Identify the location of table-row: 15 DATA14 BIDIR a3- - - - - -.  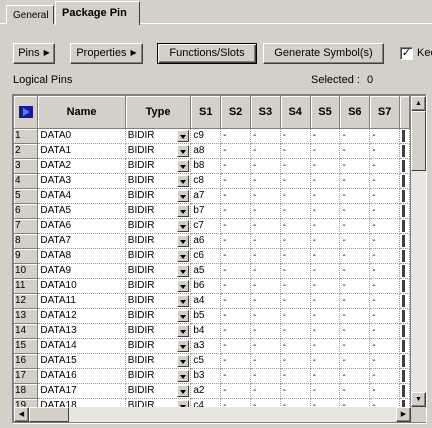
(212, 346).